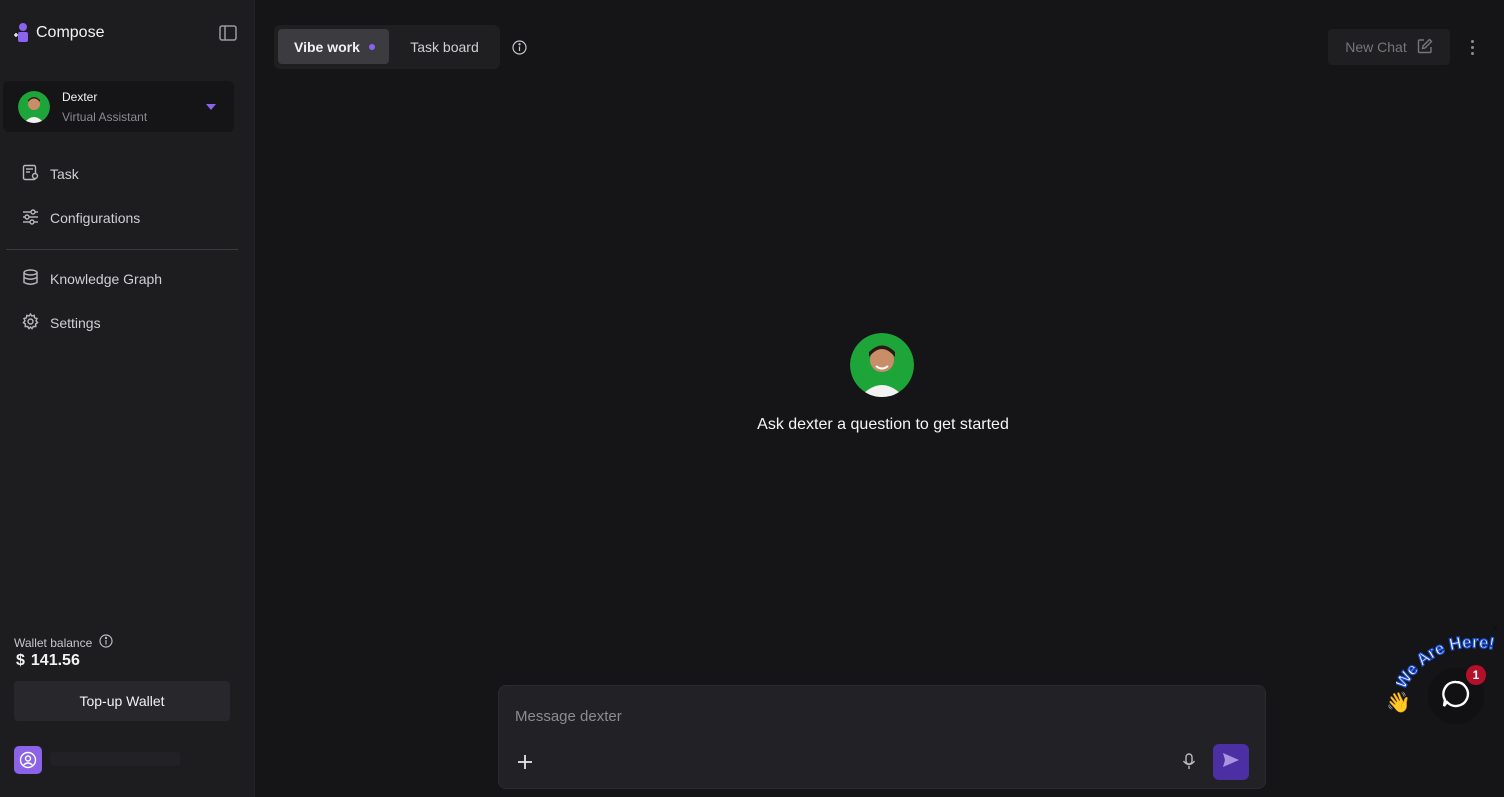 This screenshot has width=1504, height=797. I want to click on empty-state-prompt: Ask dexter a question to get started, so click(883, 424).